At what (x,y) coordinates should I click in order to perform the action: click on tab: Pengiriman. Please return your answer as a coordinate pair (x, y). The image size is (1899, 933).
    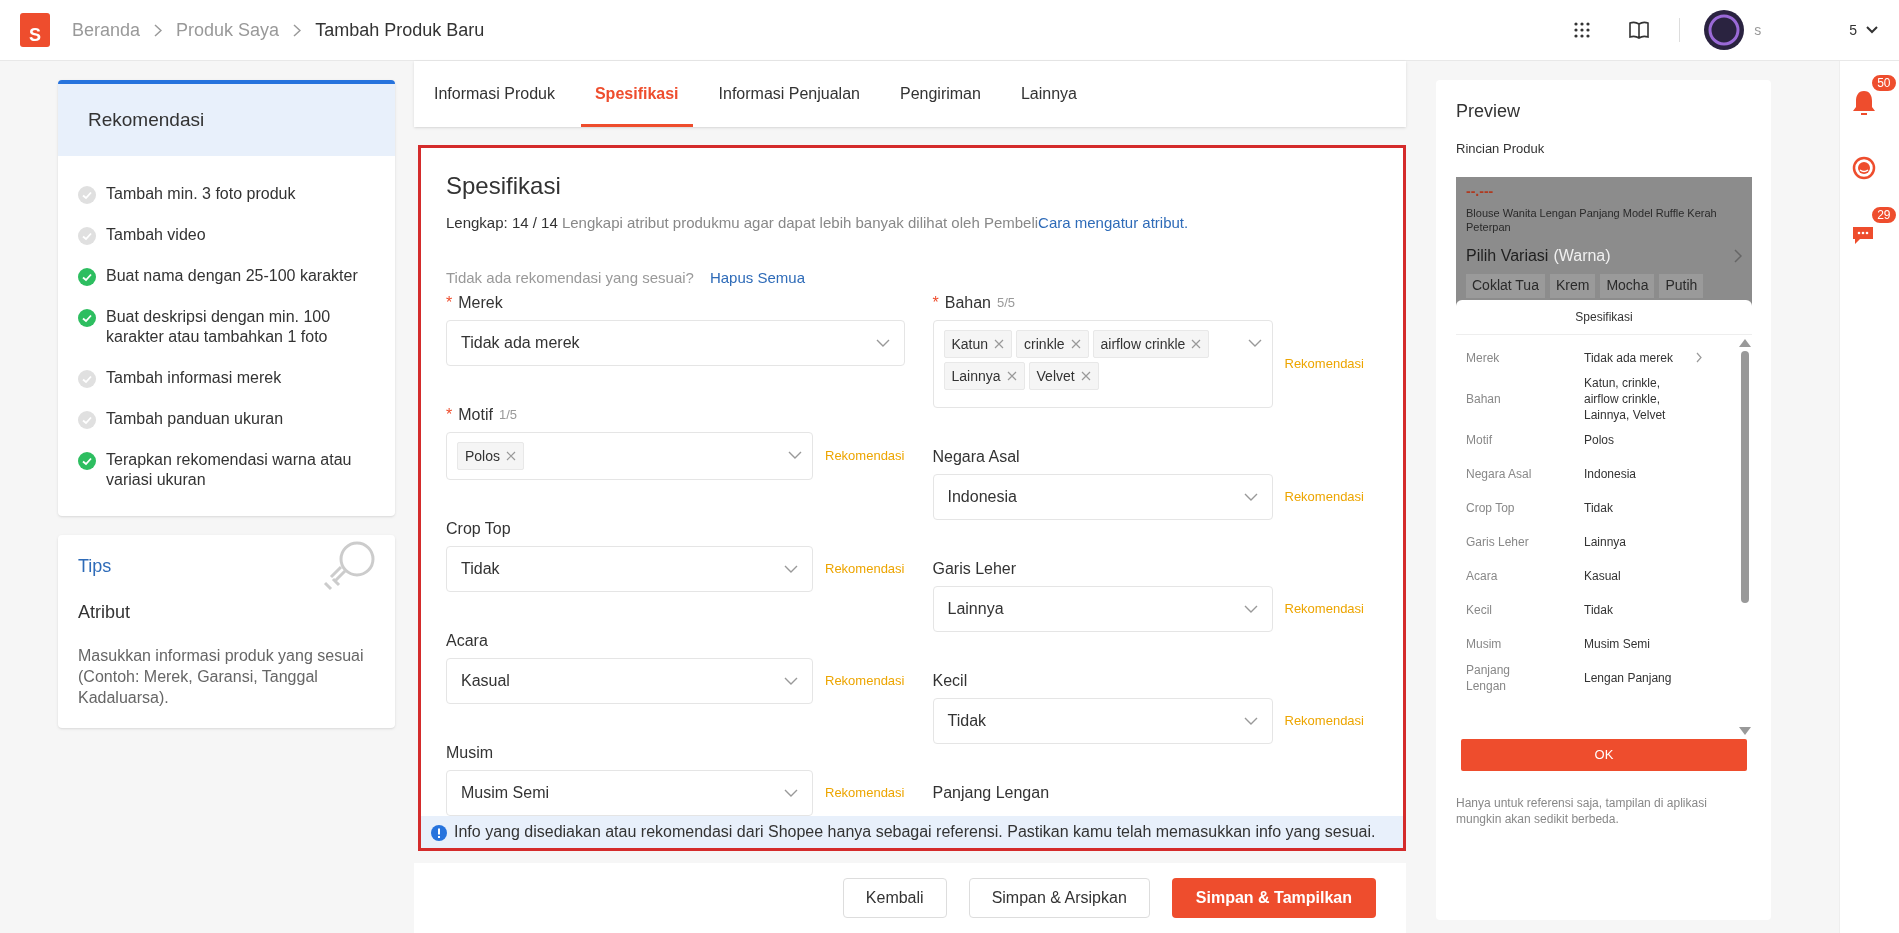
    Looking at the image, I should click on (940, 94).